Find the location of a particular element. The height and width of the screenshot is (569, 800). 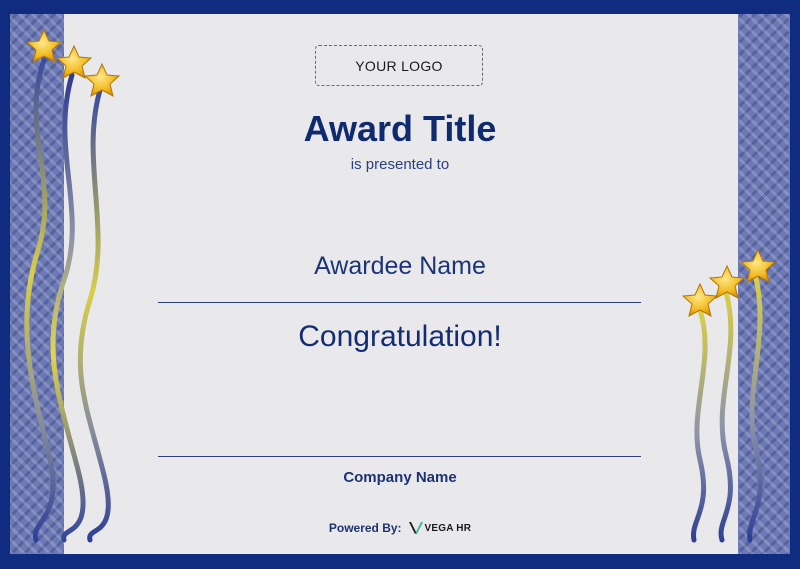

powered-by: Powered By: VEGA HR is located at coordinates (400, 528).